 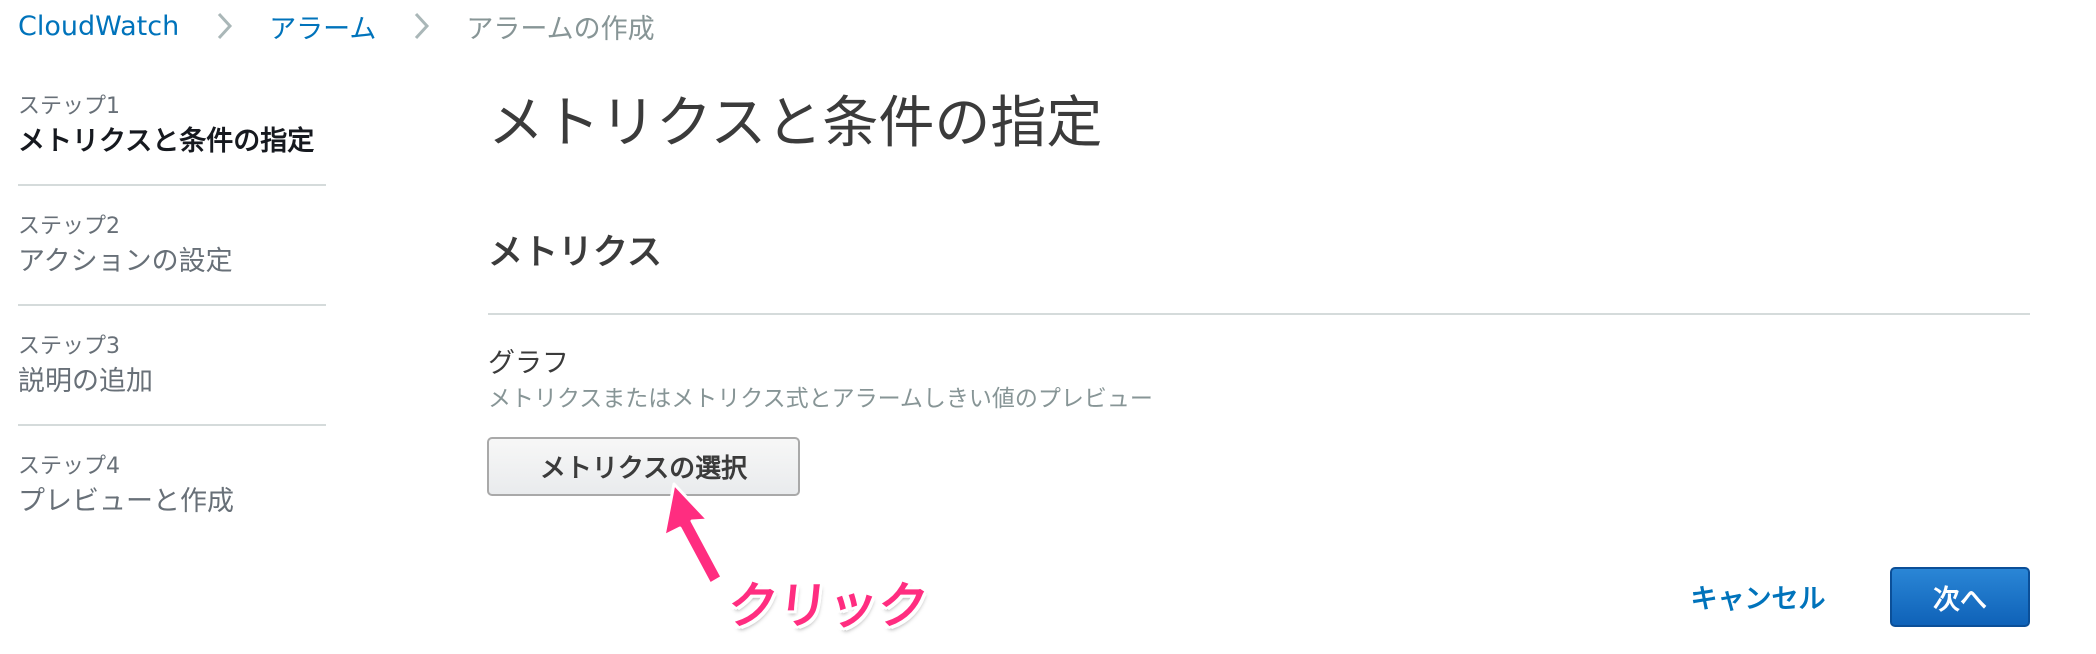 What do you see at coordinates (69, 226) in the screenshot?
I see `step-number: ステップ2` at bounding box center [69, 226].